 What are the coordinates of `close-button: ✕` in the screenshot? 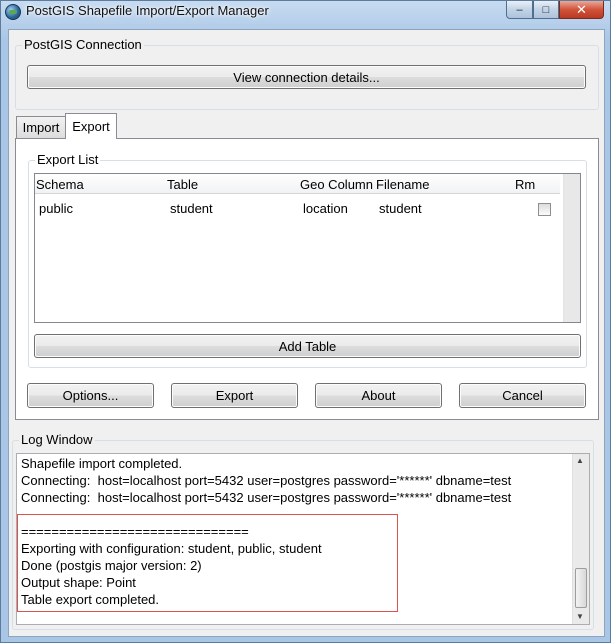 It's located at (581, 10).